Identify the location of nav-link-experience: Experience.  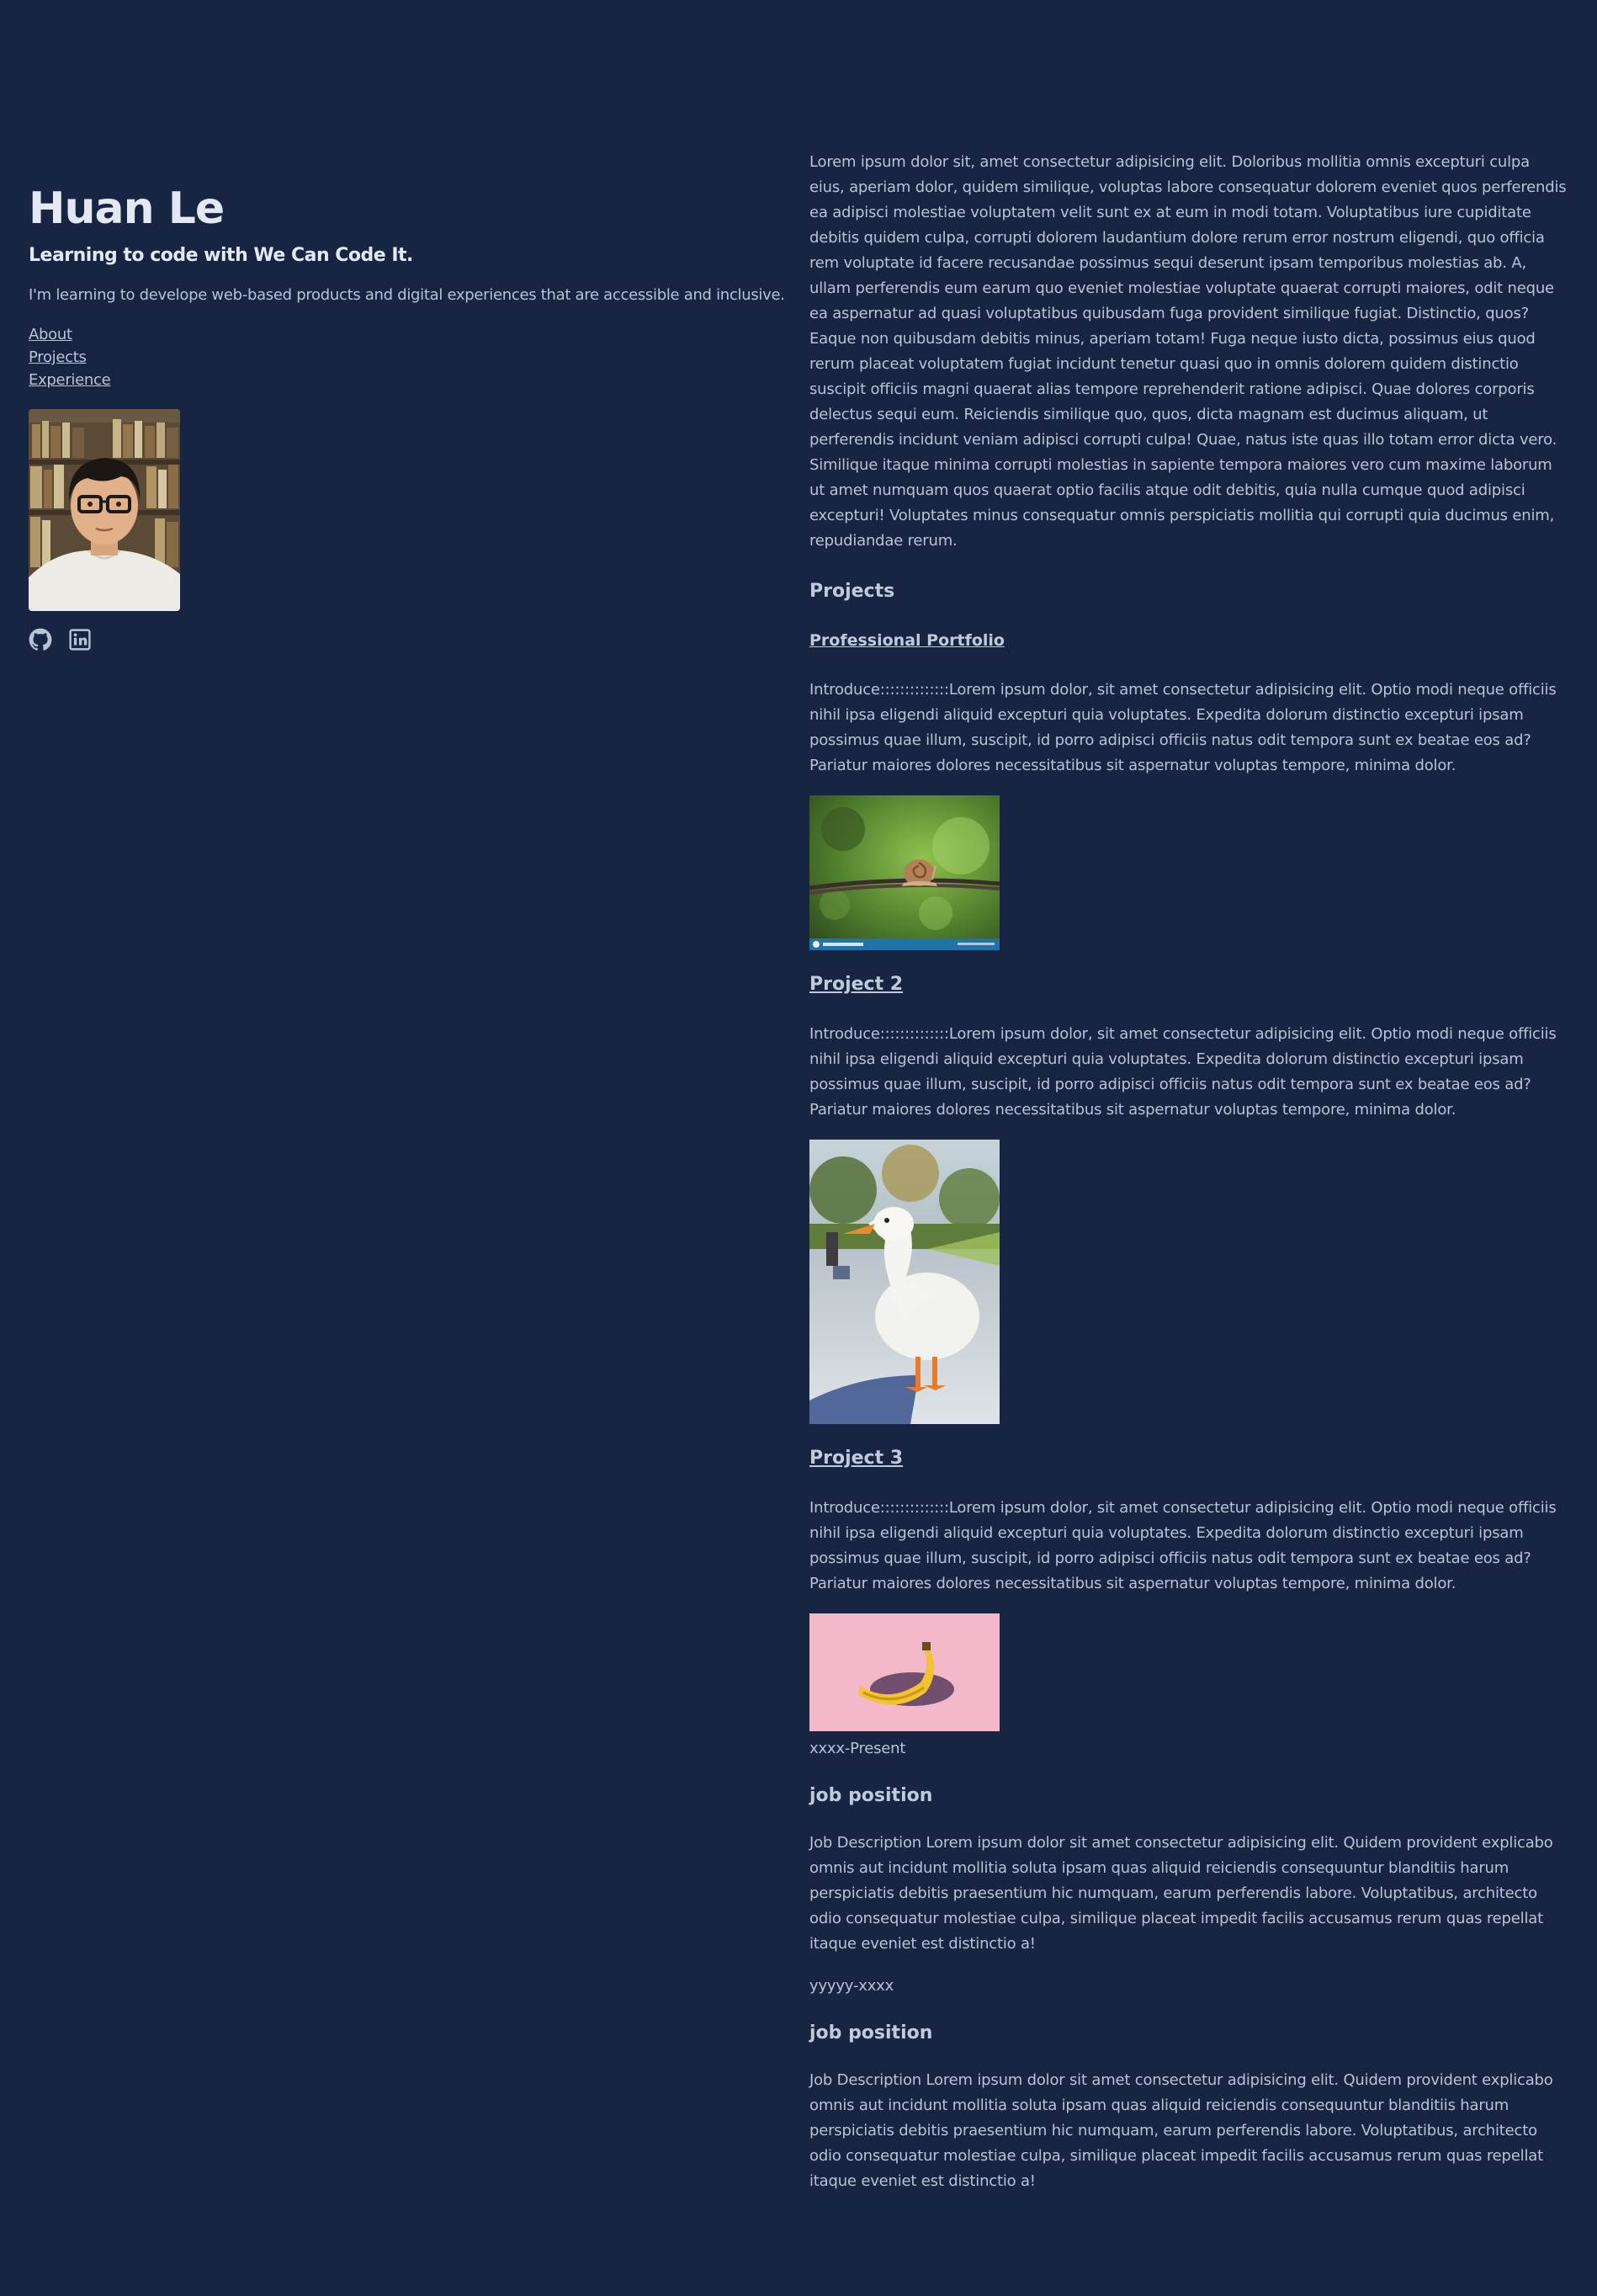
(70, 380).